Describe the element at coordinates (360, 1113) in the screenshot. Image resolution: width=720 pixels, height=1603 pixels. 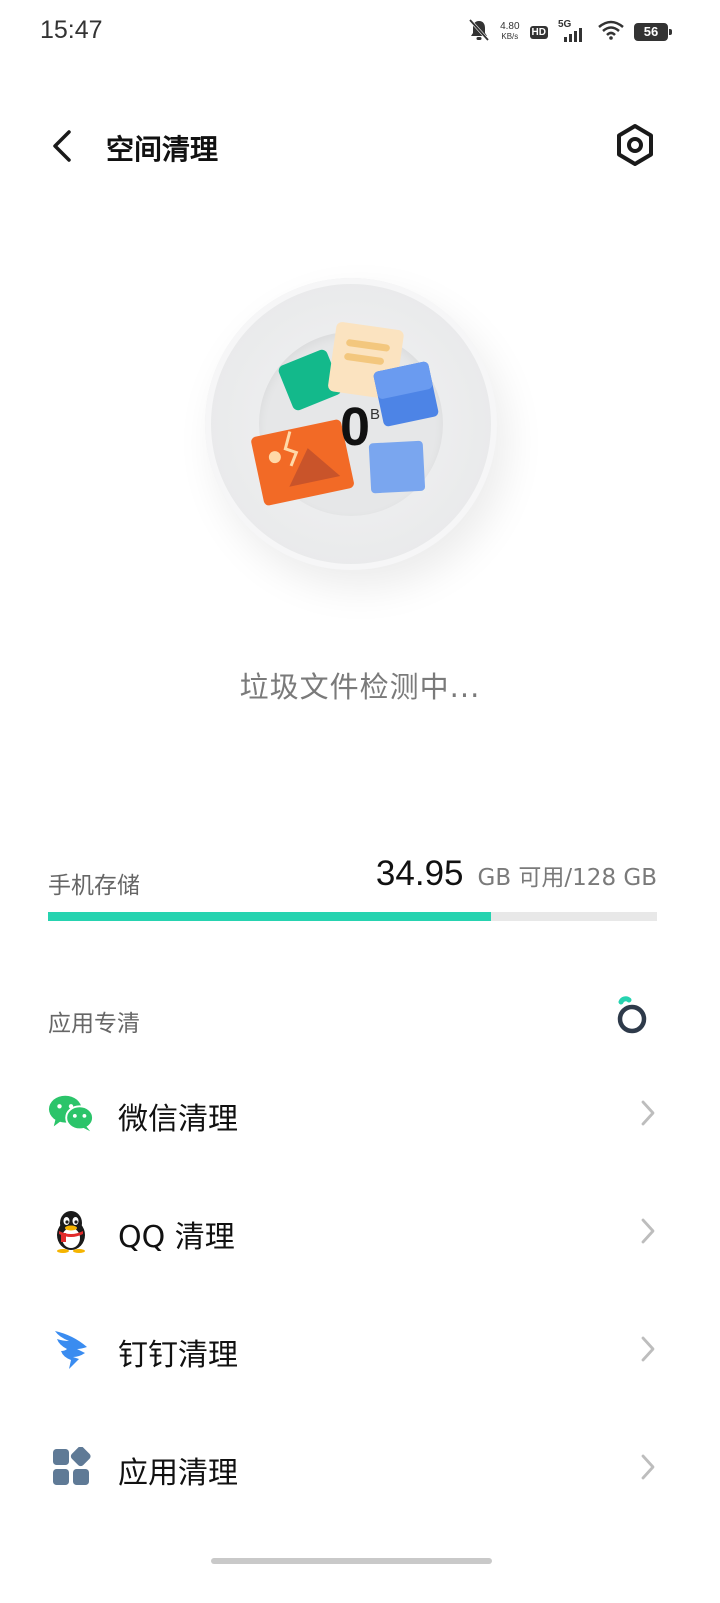
I see `list-item-wechat: 微信清理` at that location.